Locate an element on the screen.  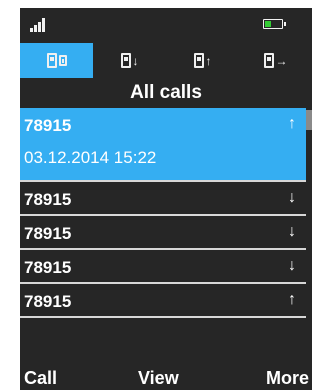
call-softkey: Call is located at coordinates (40, 378).